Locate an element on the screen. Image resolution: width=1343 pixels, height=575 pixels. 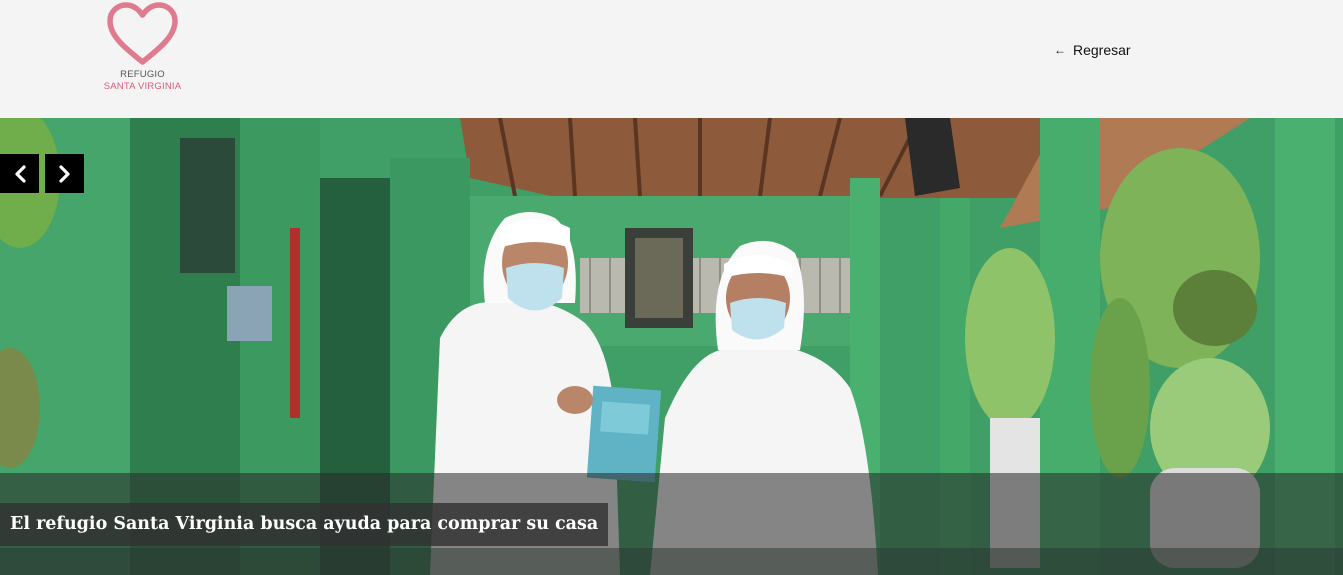
logo-text-refugio: REFUGIO is located at coordinates (142, 74).